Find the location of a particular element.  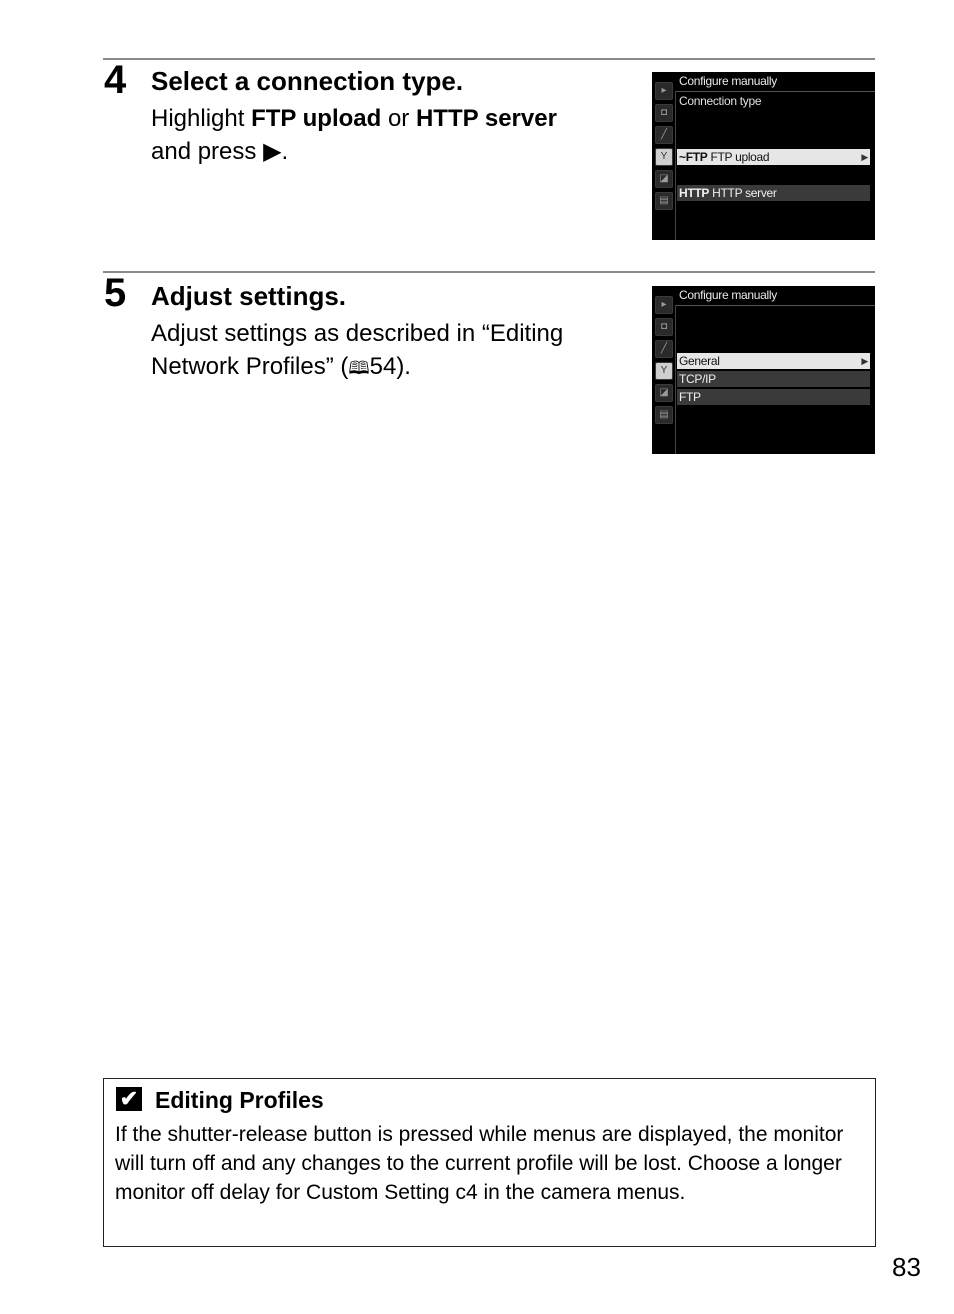

note-title: Editing Profiles is located at coordinates (239, 1100).